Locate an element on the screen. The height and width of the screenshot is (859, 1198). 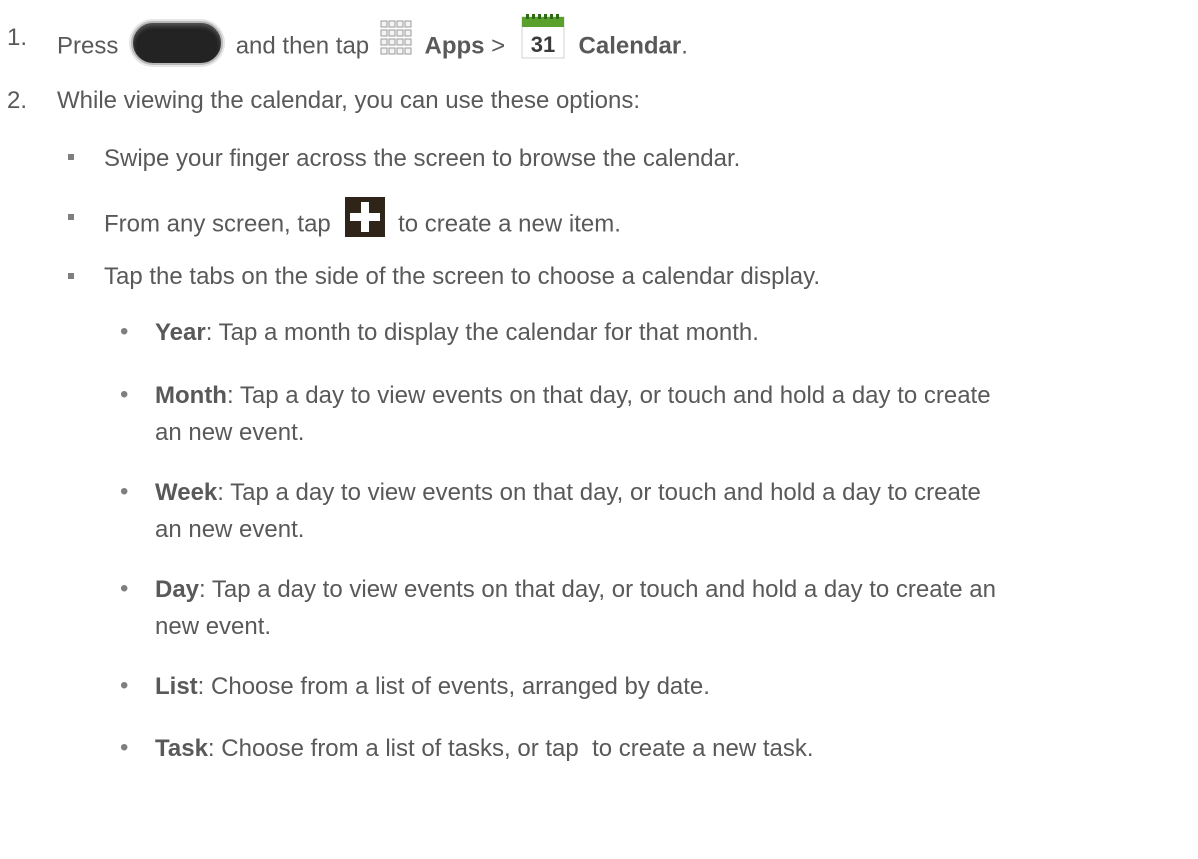
calendar-icon: 31 is located at coordinates (543, 37).